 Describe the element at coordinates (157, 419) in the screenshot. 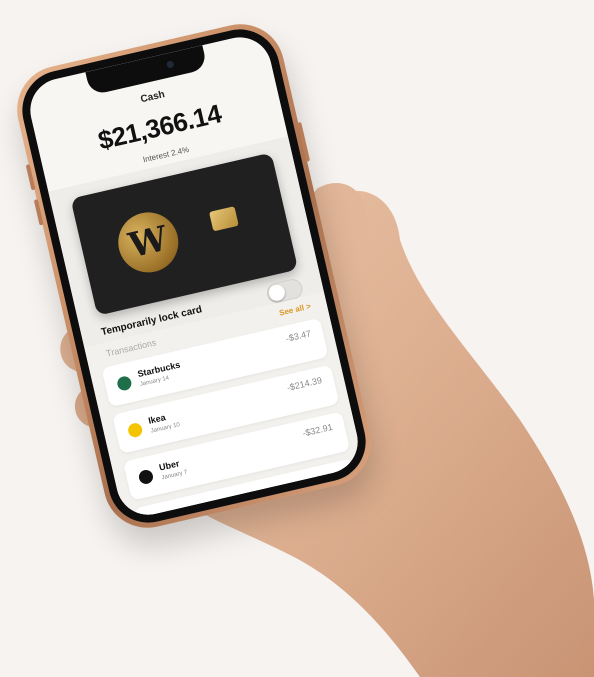

I see `transaction-name: Ikea` at that location.